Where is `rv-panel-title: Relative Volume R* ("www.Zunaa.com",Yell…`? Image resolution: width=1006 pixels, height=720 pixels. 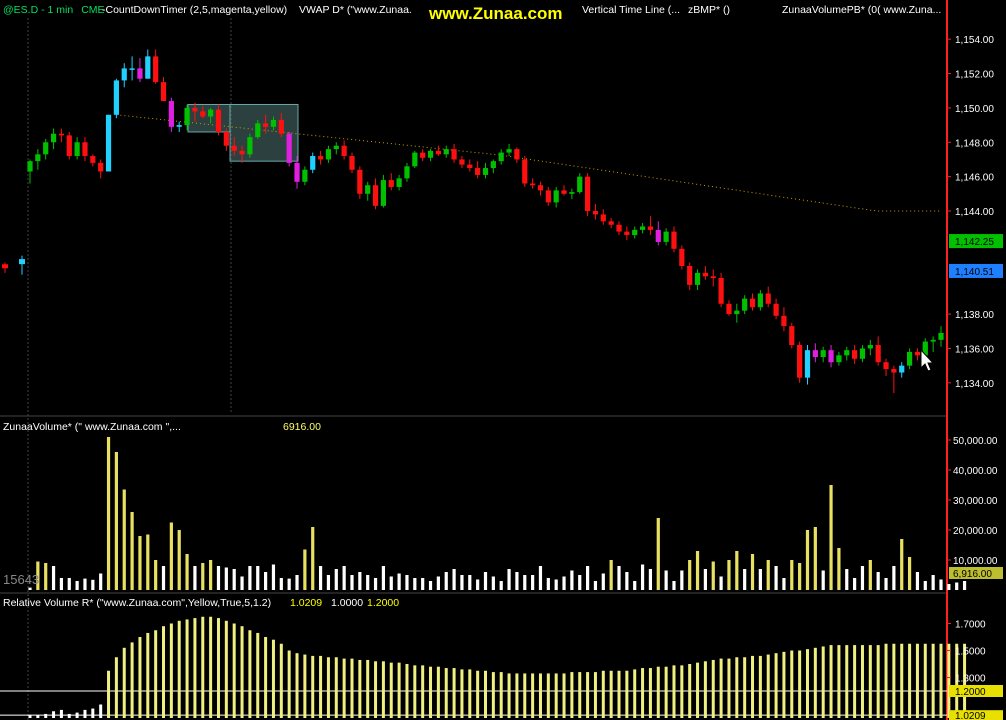
rv-panel-title: Relative Volume R* ("www.Zunaa.com",Yell… is located at coordinates (137, 603).